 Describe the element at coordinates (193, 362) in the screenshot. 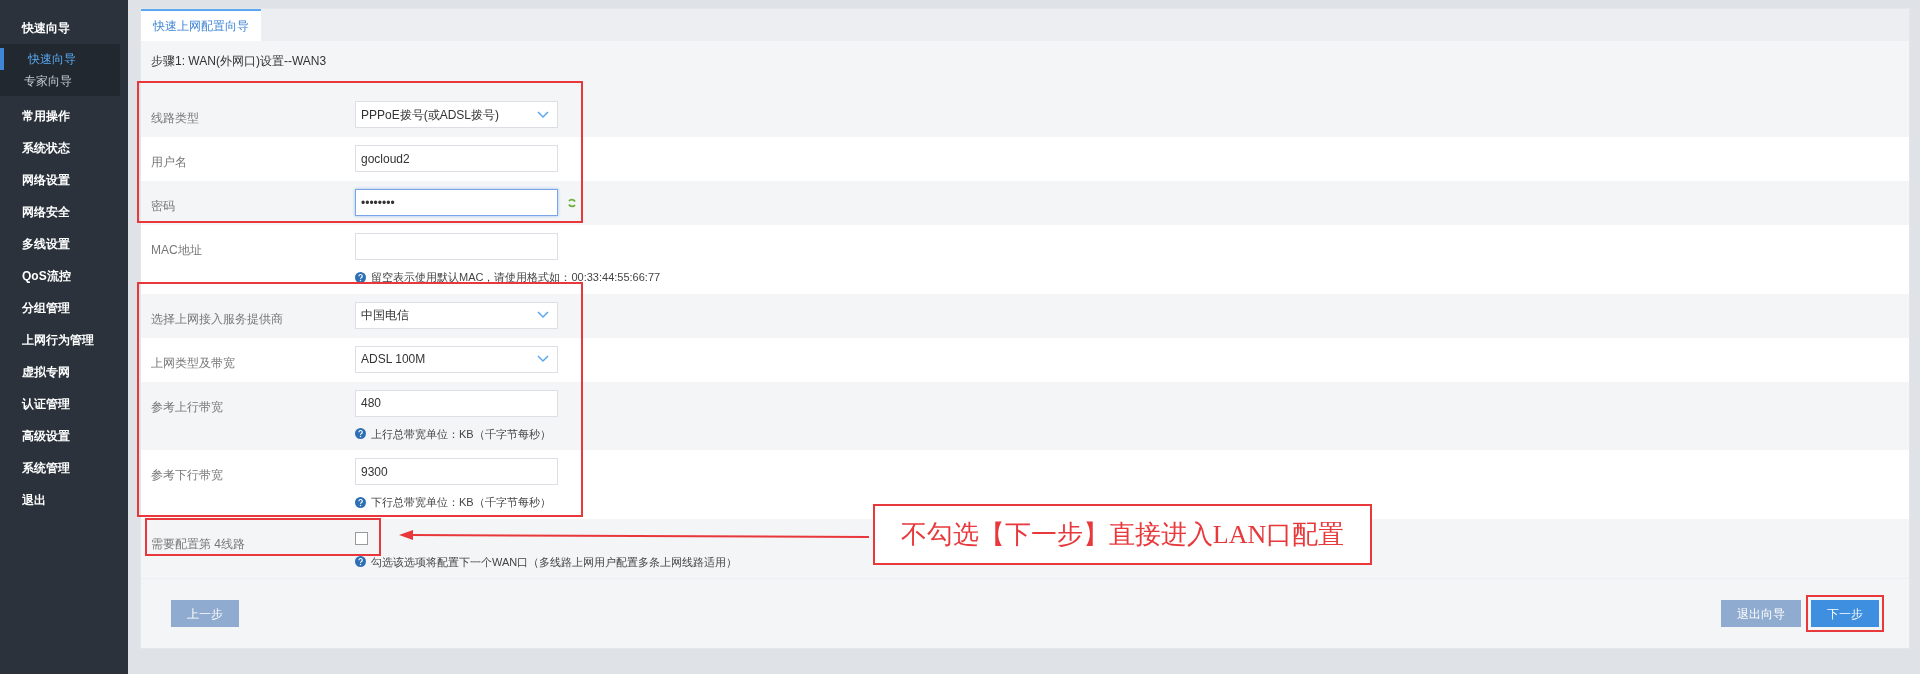

I see `field-label: 上网类型及带宽` at that location.